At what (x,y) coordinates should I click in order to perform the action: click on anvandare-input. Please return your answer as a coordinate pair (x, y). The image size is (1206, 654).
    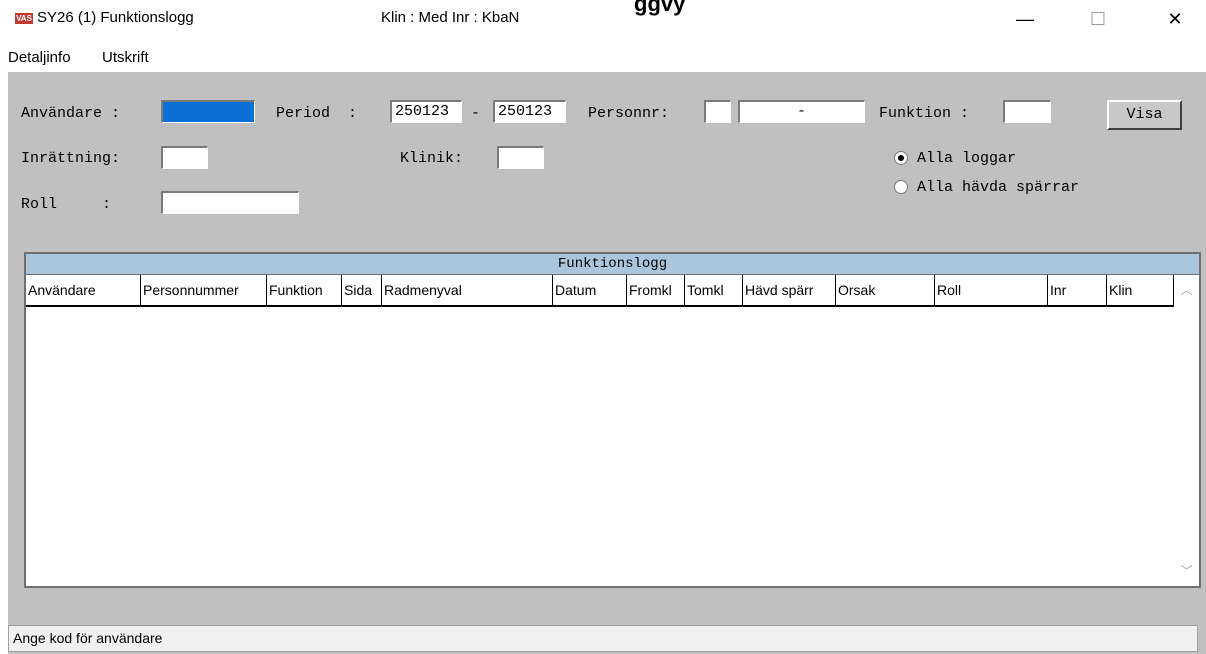
    Looking at the image, I should click on (208, 111).